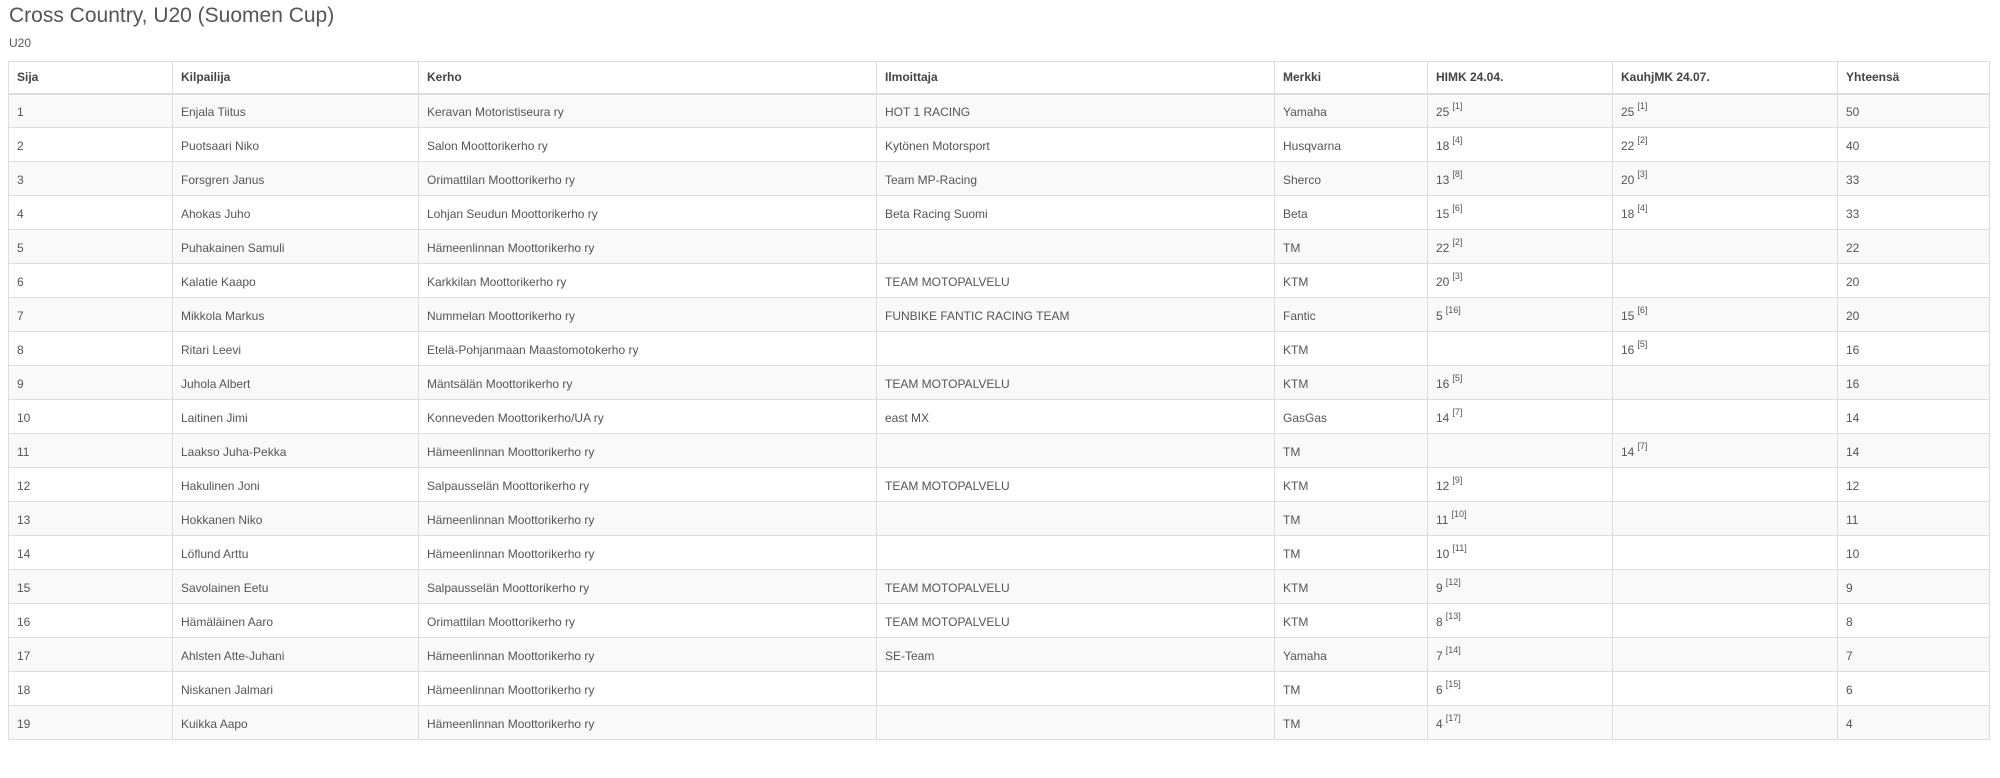 This screenshot has height=778, width=2000. I want to click on column-header-merkki: Merkki, so click(1351, 78).